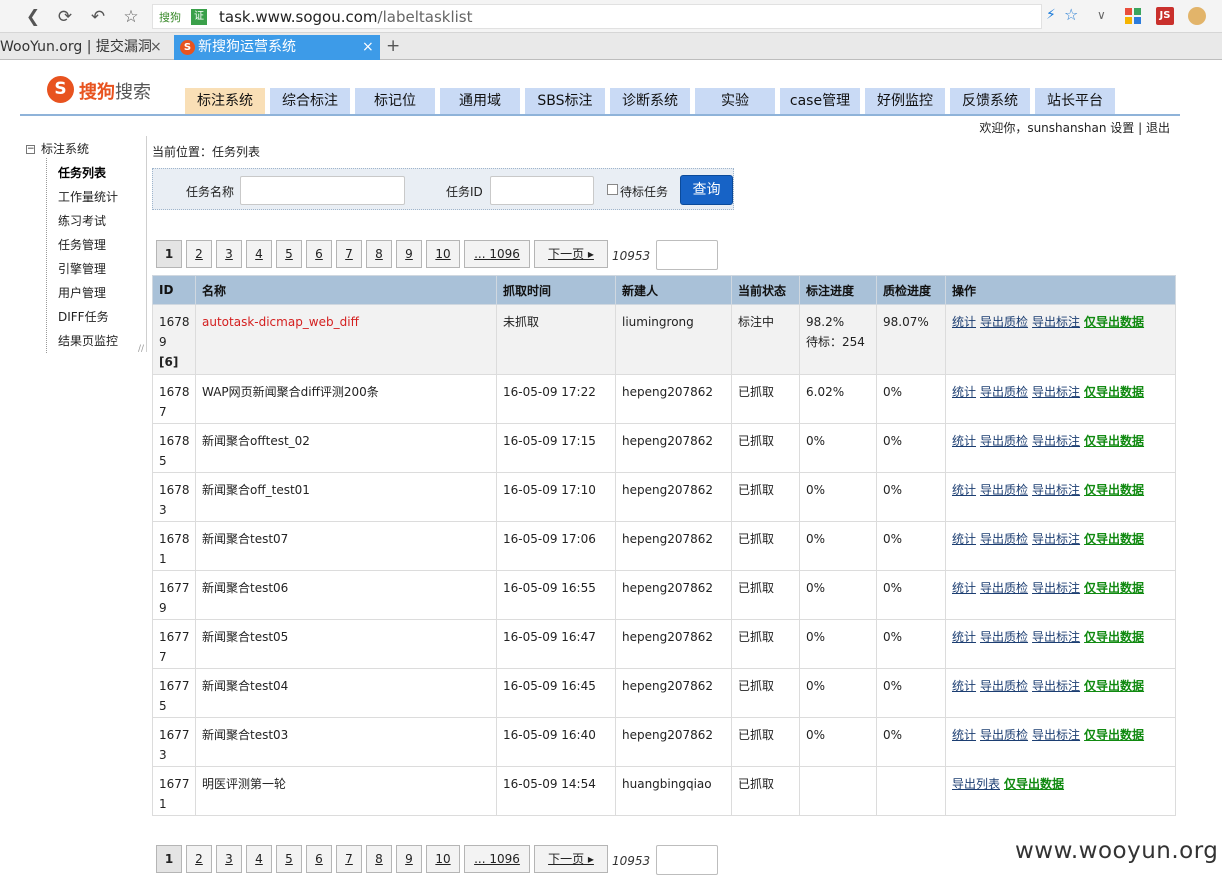  Describe the element at coordinates (393, 46) in the screenshot. I see `new-tab-button: +` at that location.